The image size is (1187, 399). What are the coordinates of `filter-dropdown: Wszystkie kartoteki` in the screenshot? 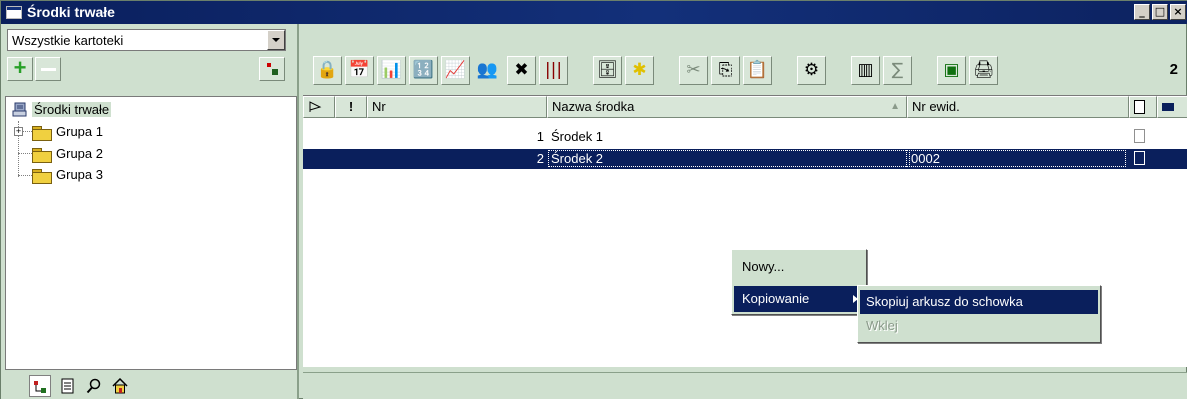 It's located at (146, 40).